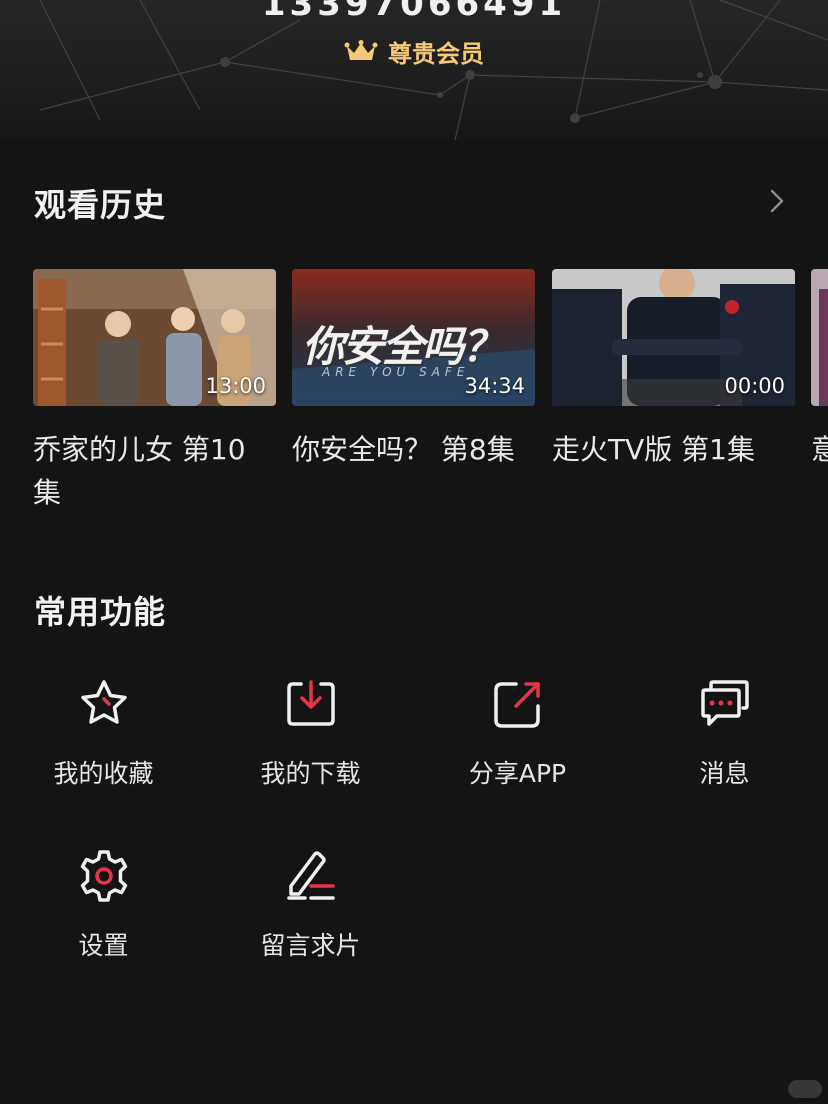  What do you see at coordinates (805, 1089) in the screenshot?
I see `corner-watermark` at bounding box center [805, 1089].